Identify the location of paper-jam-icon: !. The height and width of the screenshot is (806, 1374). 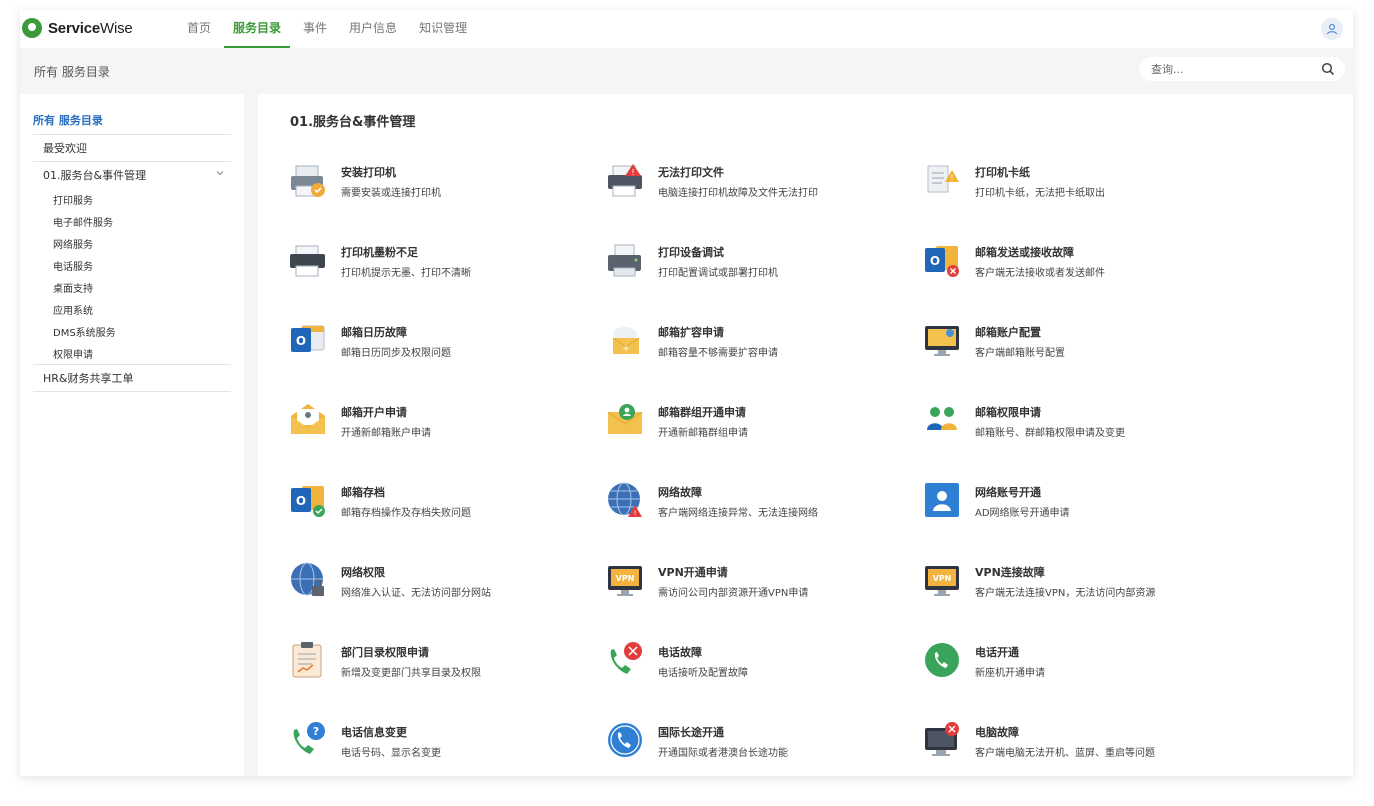
(942, 180).